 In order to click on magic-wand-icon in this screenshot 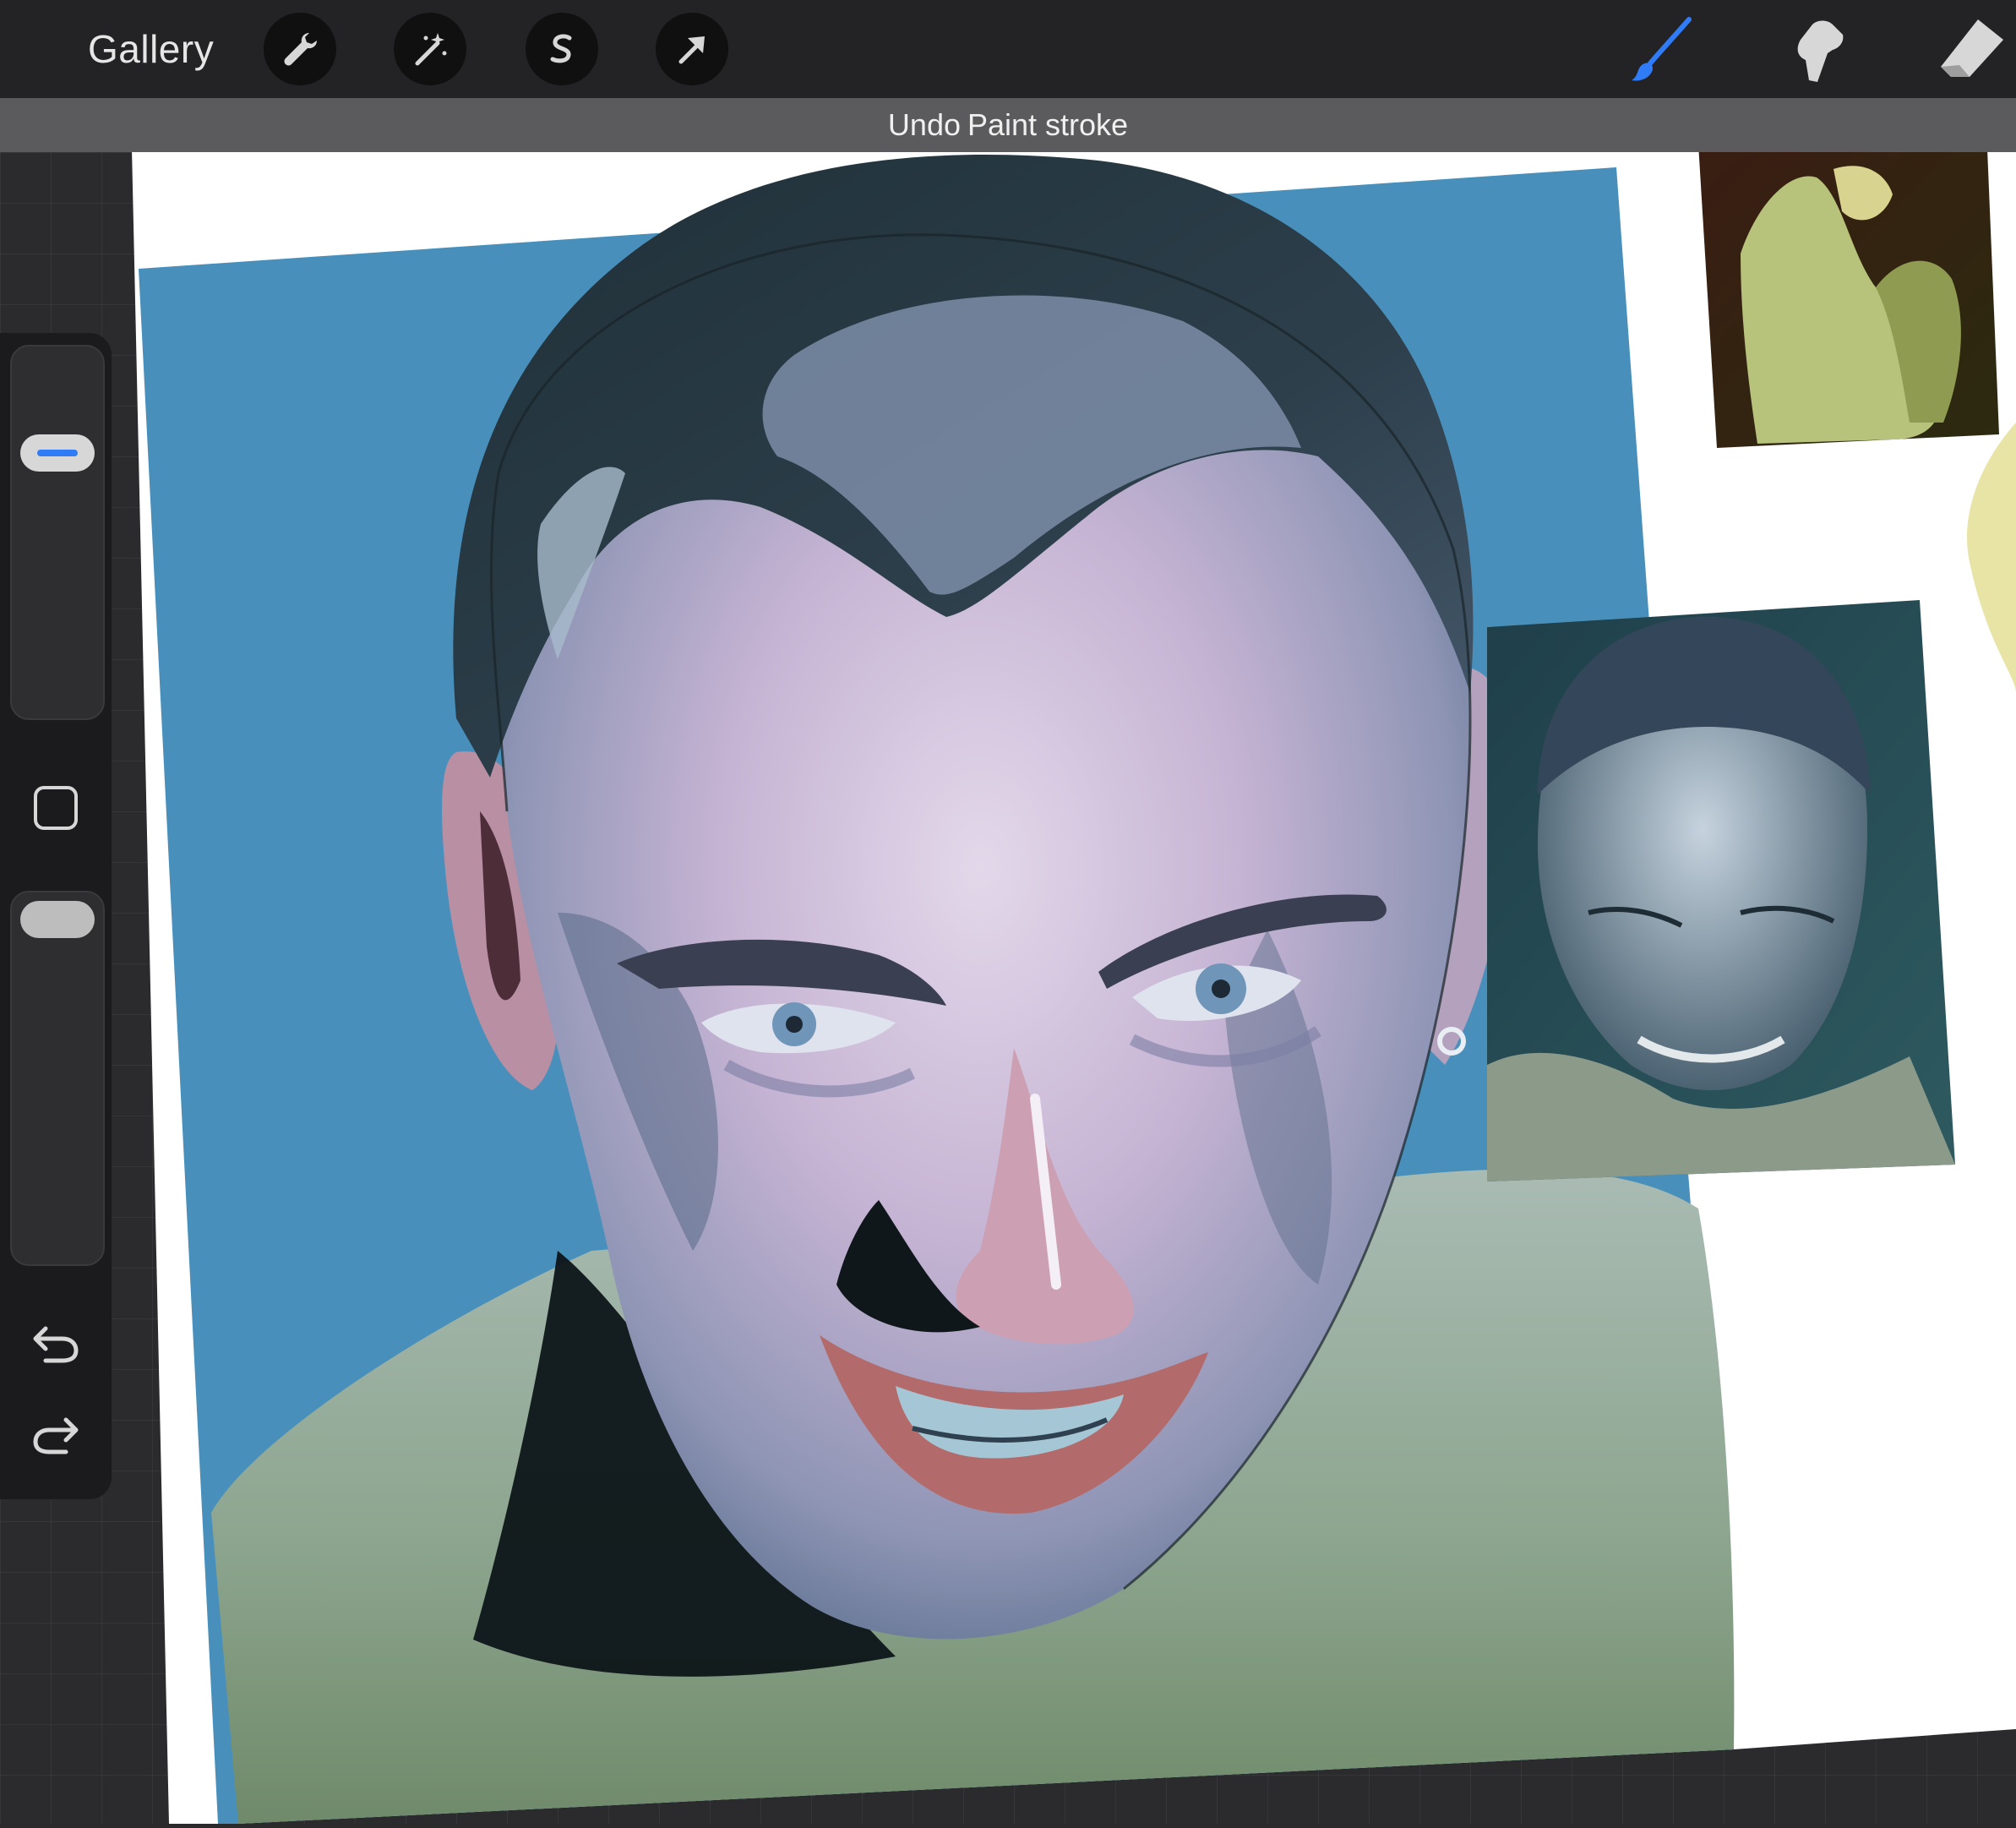, I will do `click(431, 49)`.